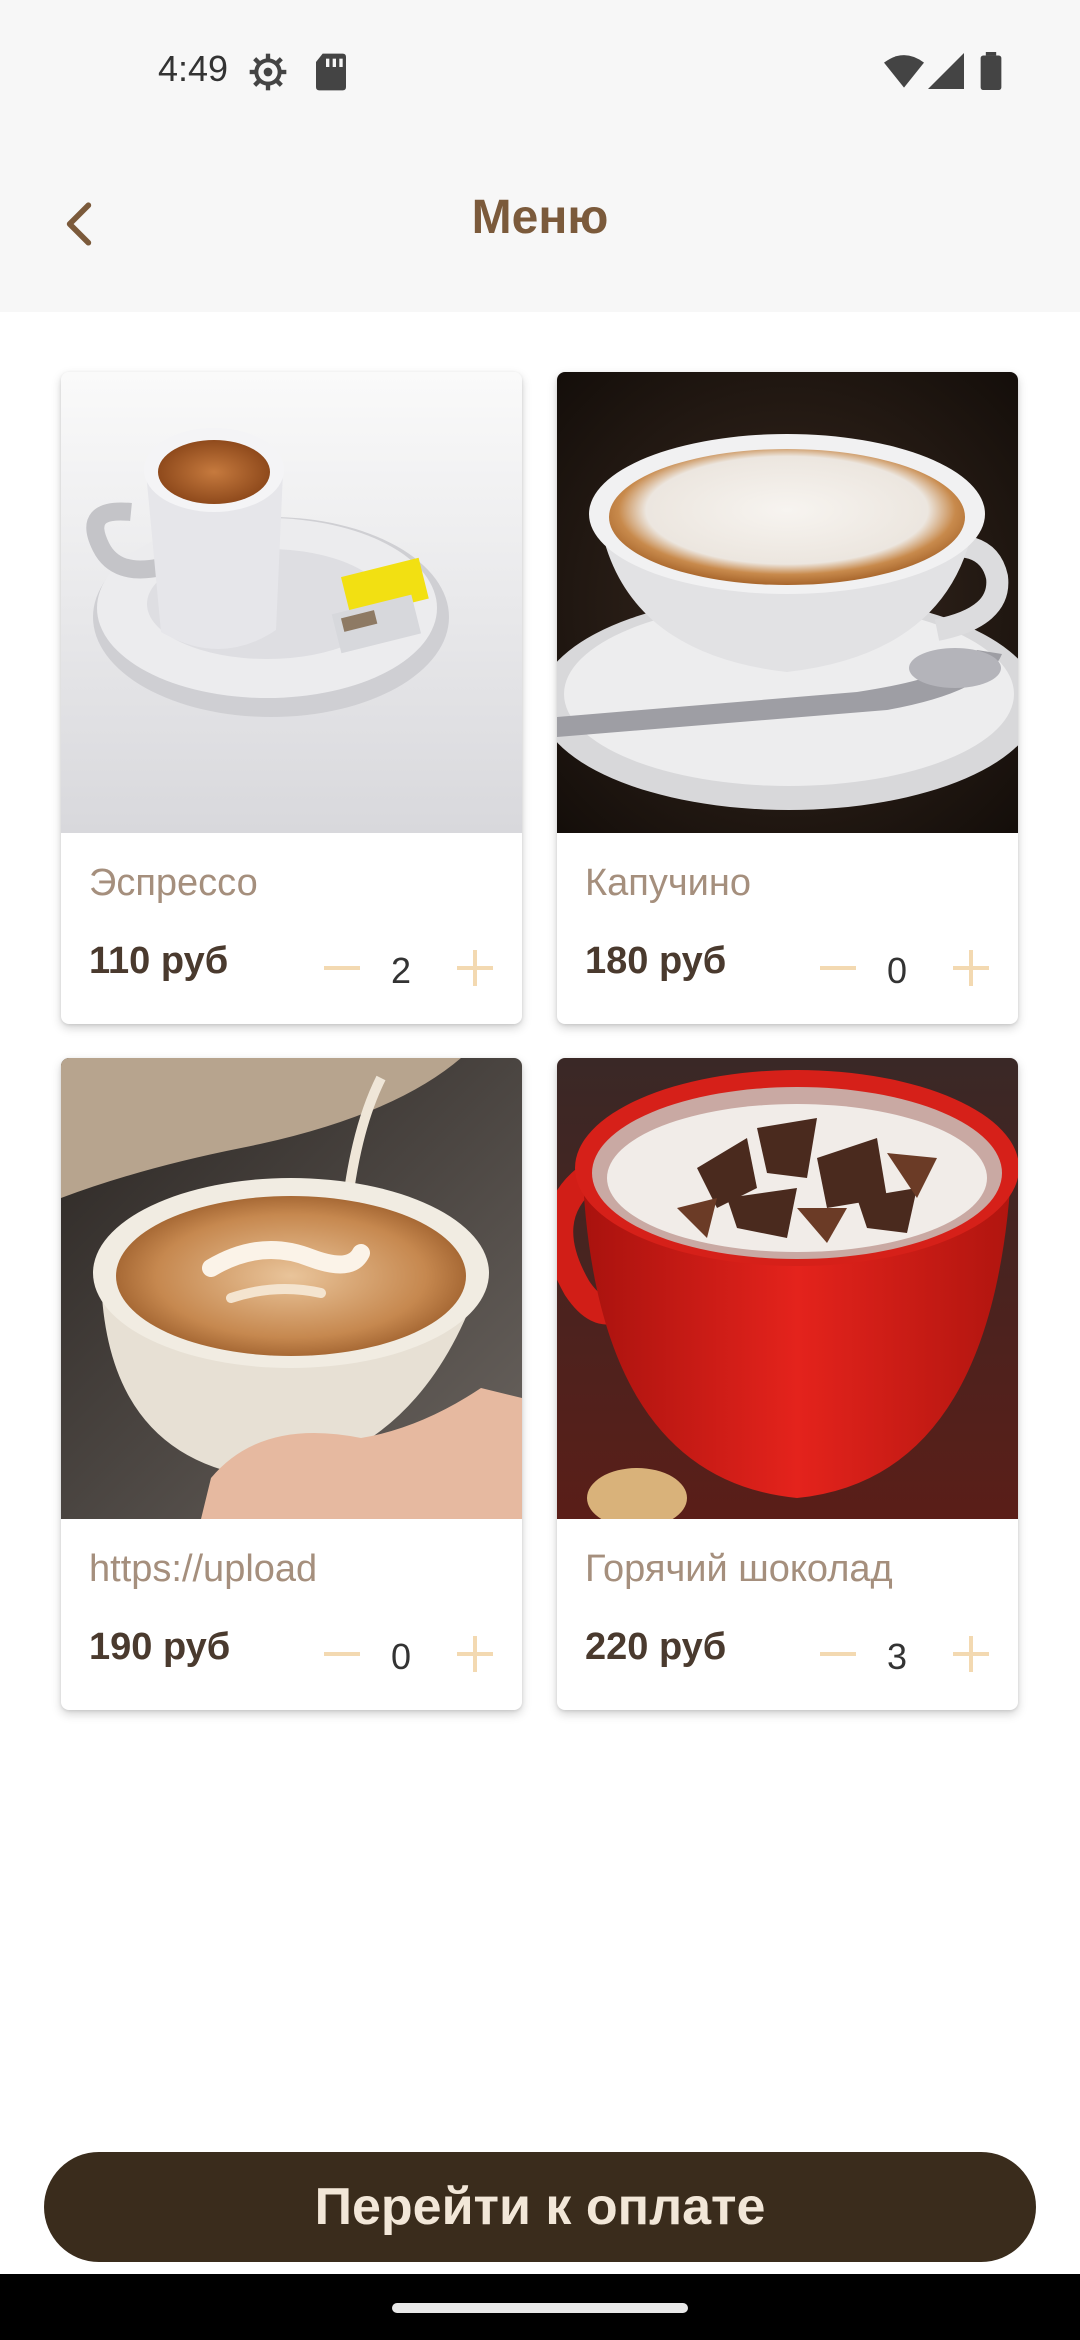 This screenshot has height=2340, width=1080. Describe the element at coordinates (159, 961) in the screenshot. I see `item-price: 110 руб` at that location.